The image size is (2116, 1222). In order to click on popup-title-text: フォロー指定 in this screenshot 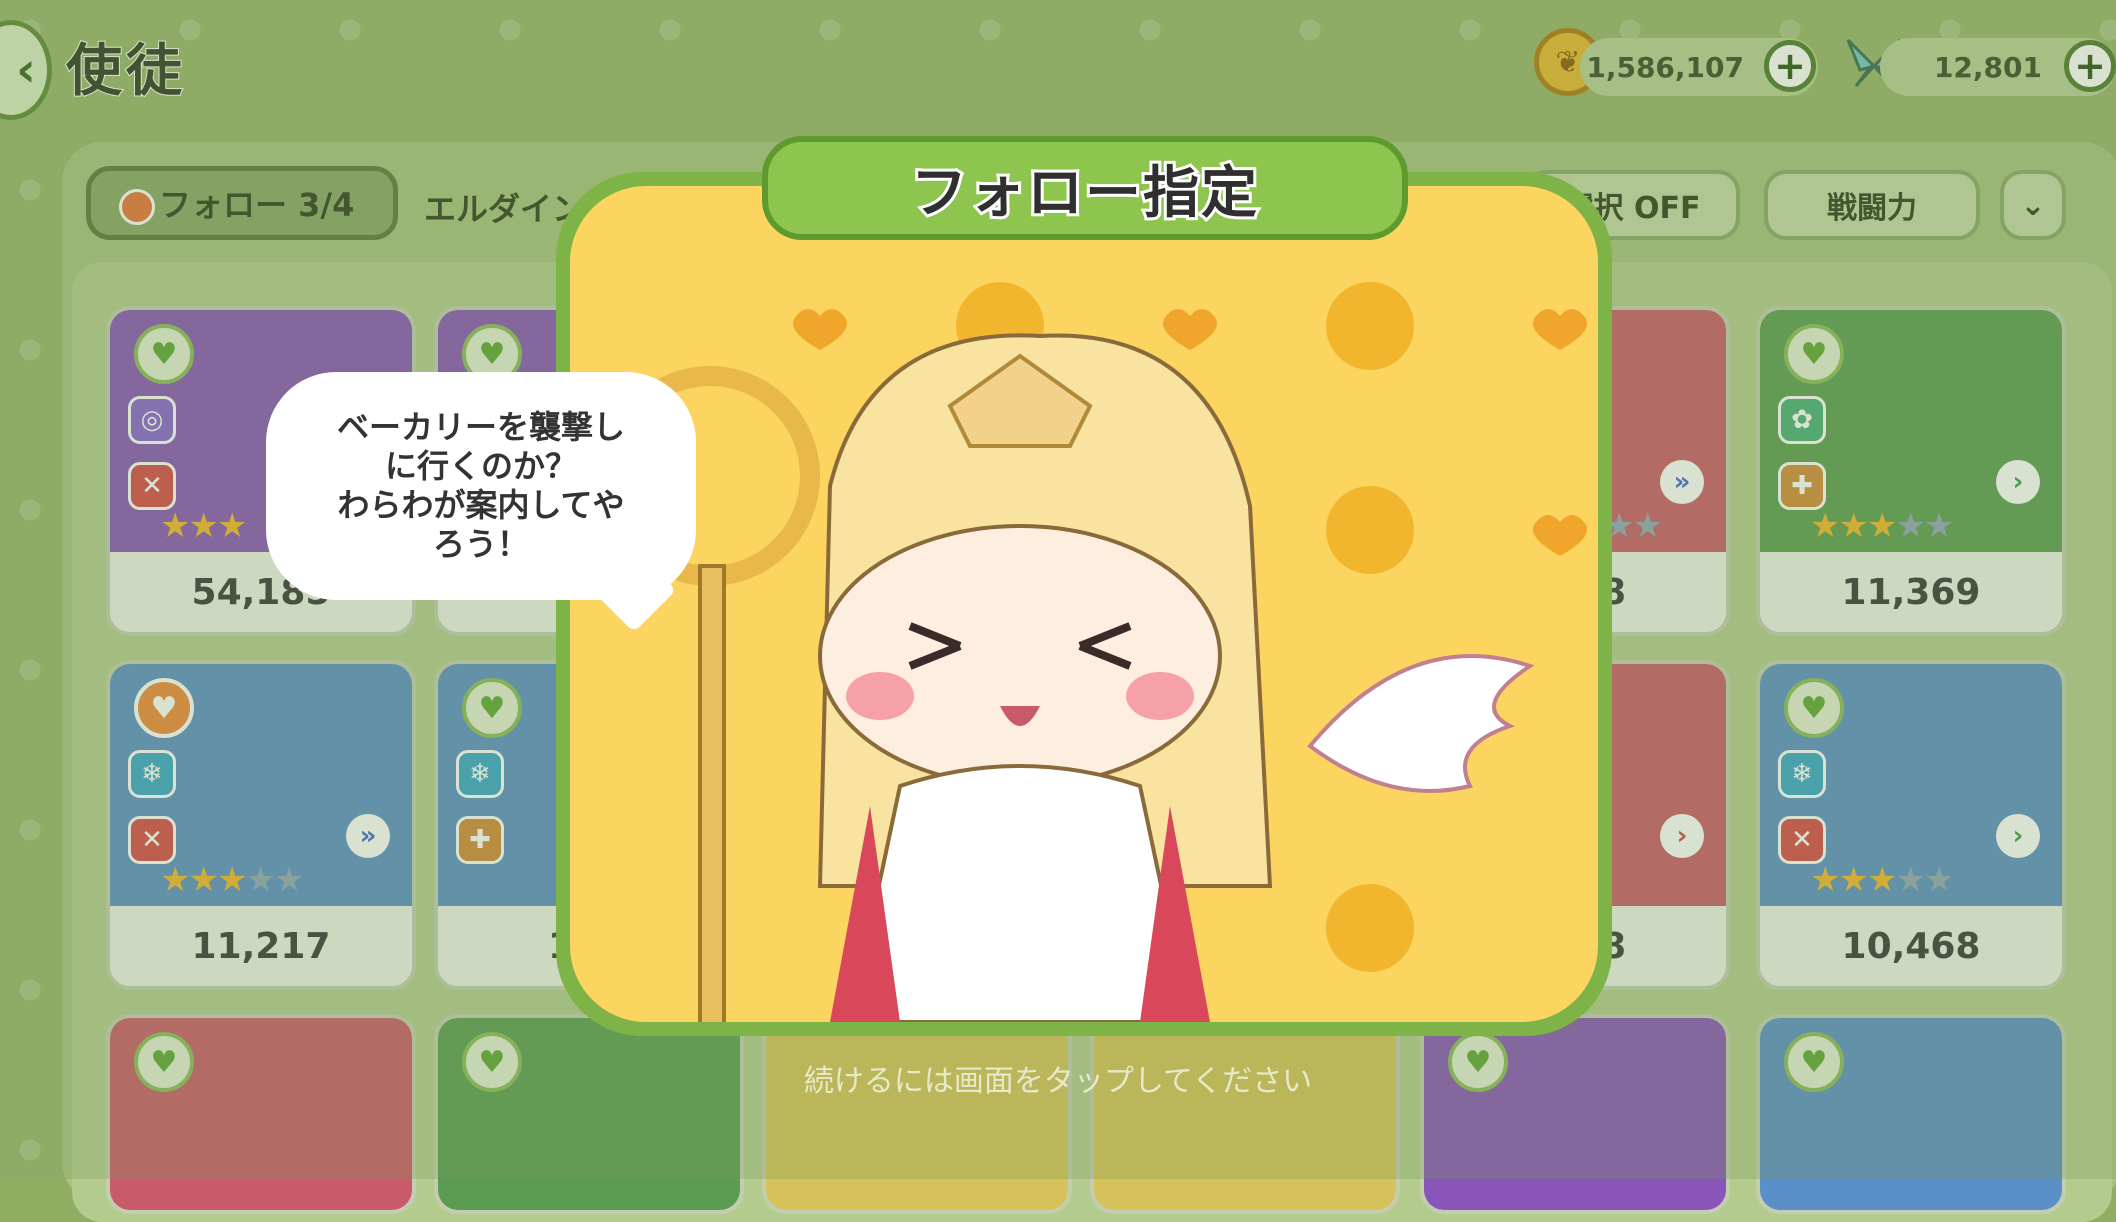, I will do `click(1084, 193)`.